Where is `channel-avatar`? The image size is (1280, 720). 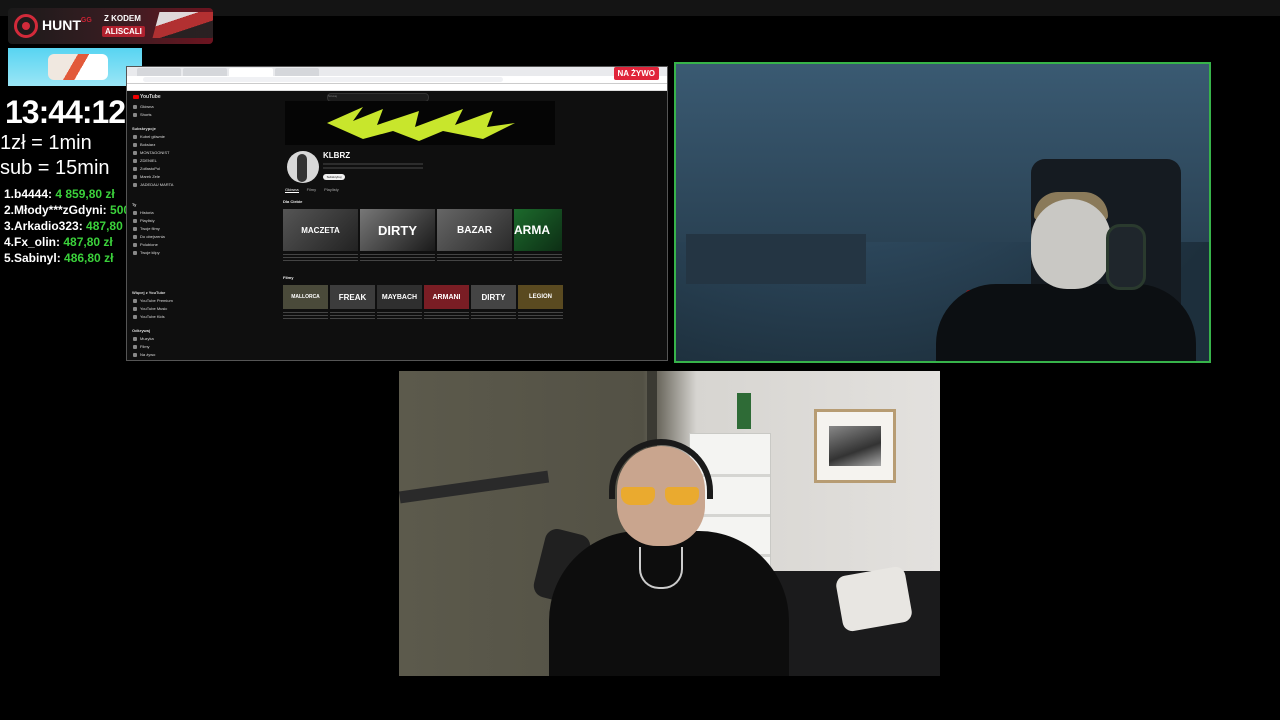
channel-avatar is located at coordinates (303, 167).